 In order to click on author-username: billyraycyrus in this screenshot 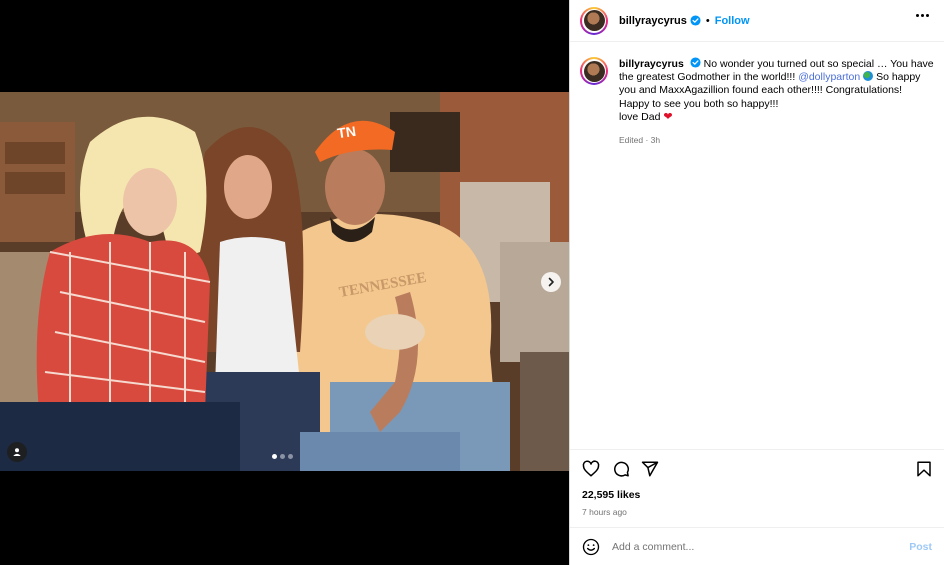, I will do `click(653, 21)`.